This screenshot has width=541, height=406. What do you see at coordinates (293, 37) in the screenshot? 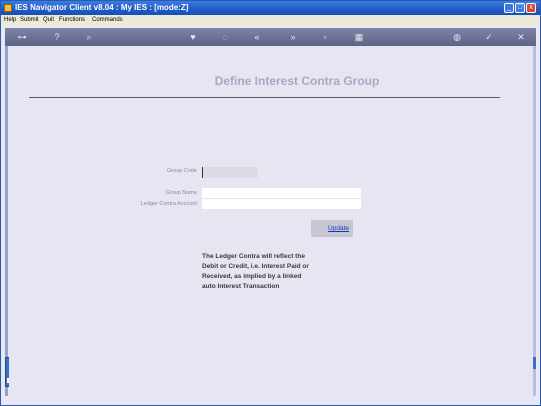
I see `forward-icon: »` at bounding box center [293, 37].